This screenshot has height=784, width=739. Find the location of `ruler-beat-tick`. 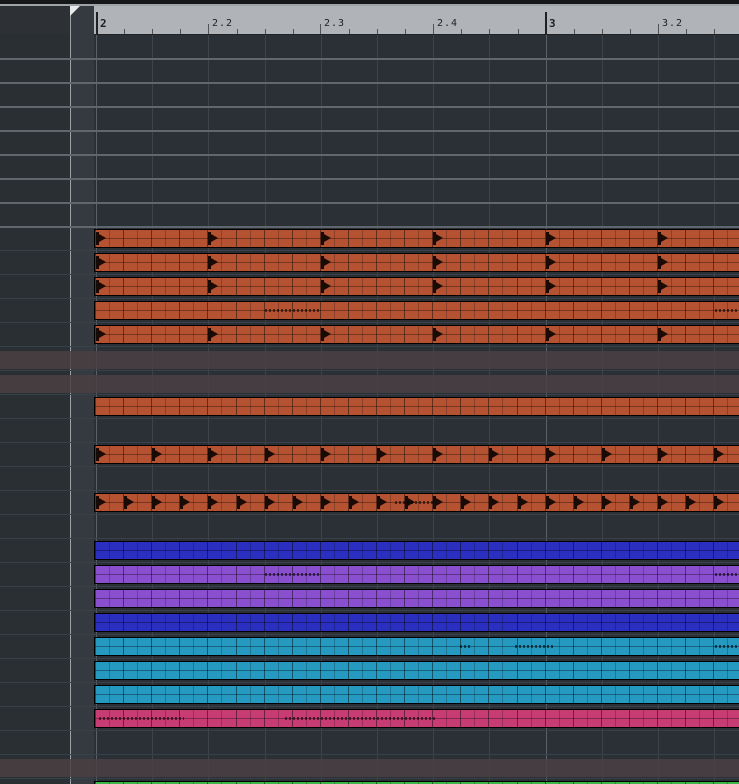

ruler-beat-tick is located at coordinates (208, 29).